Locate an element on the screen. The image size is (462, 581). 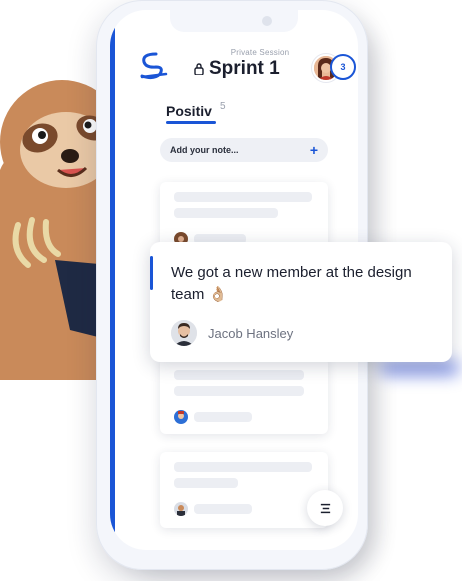
brand-logo-icon is located at coordinates (153, 65).